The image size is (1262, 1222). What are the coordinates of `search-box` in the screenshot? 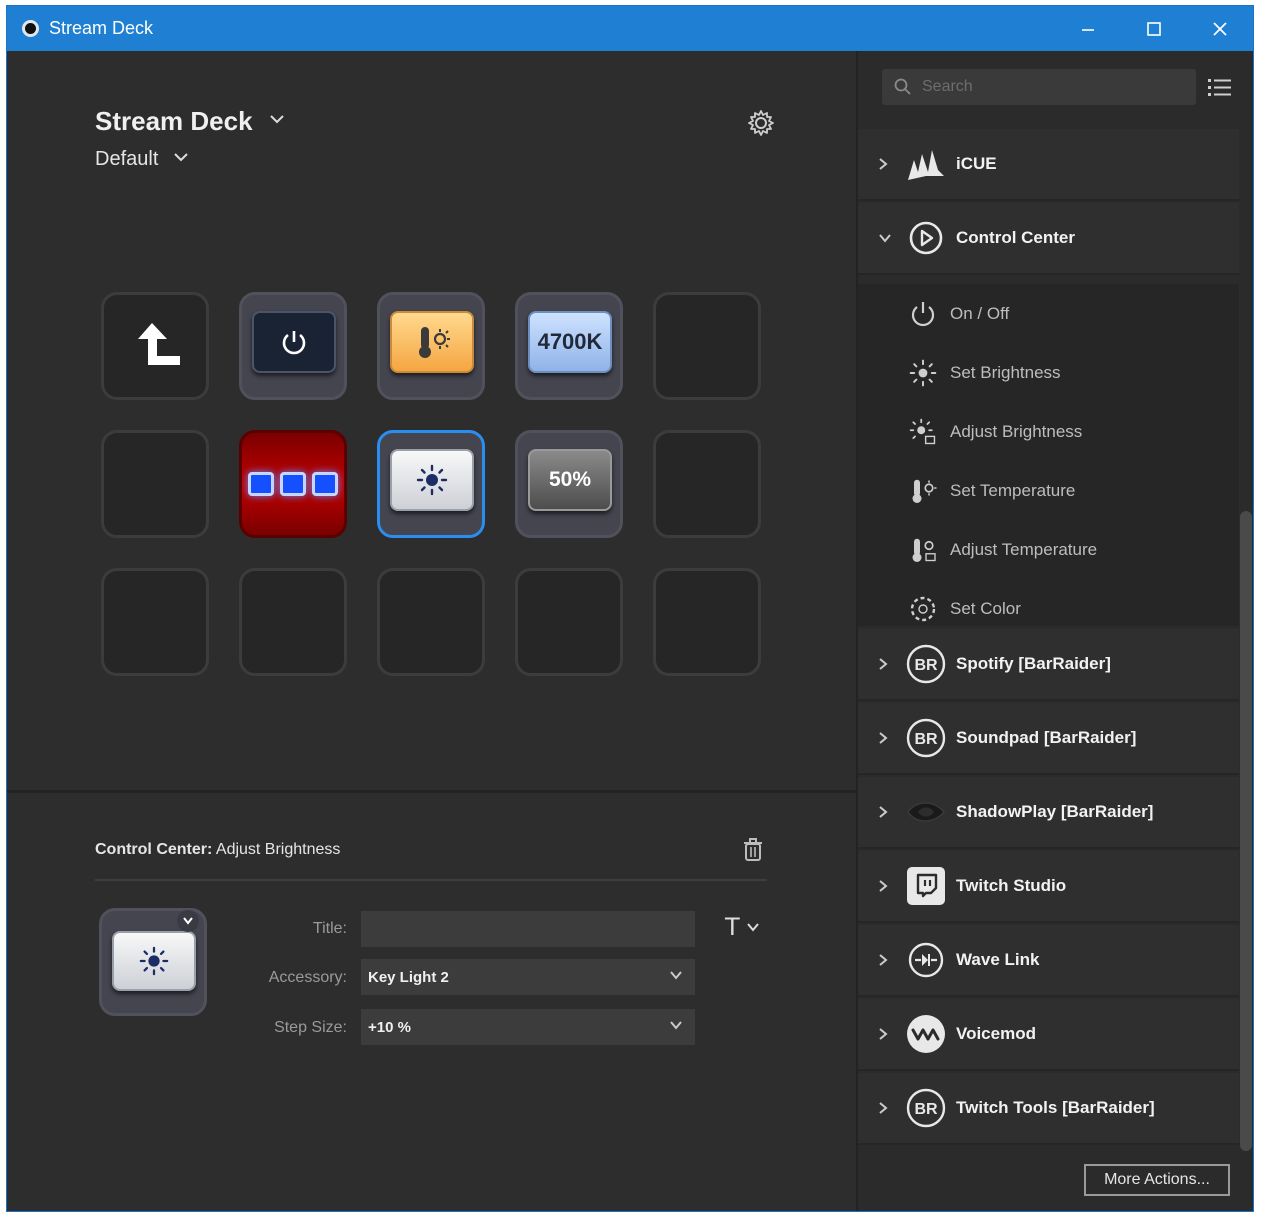 It's located at (1039, 87).